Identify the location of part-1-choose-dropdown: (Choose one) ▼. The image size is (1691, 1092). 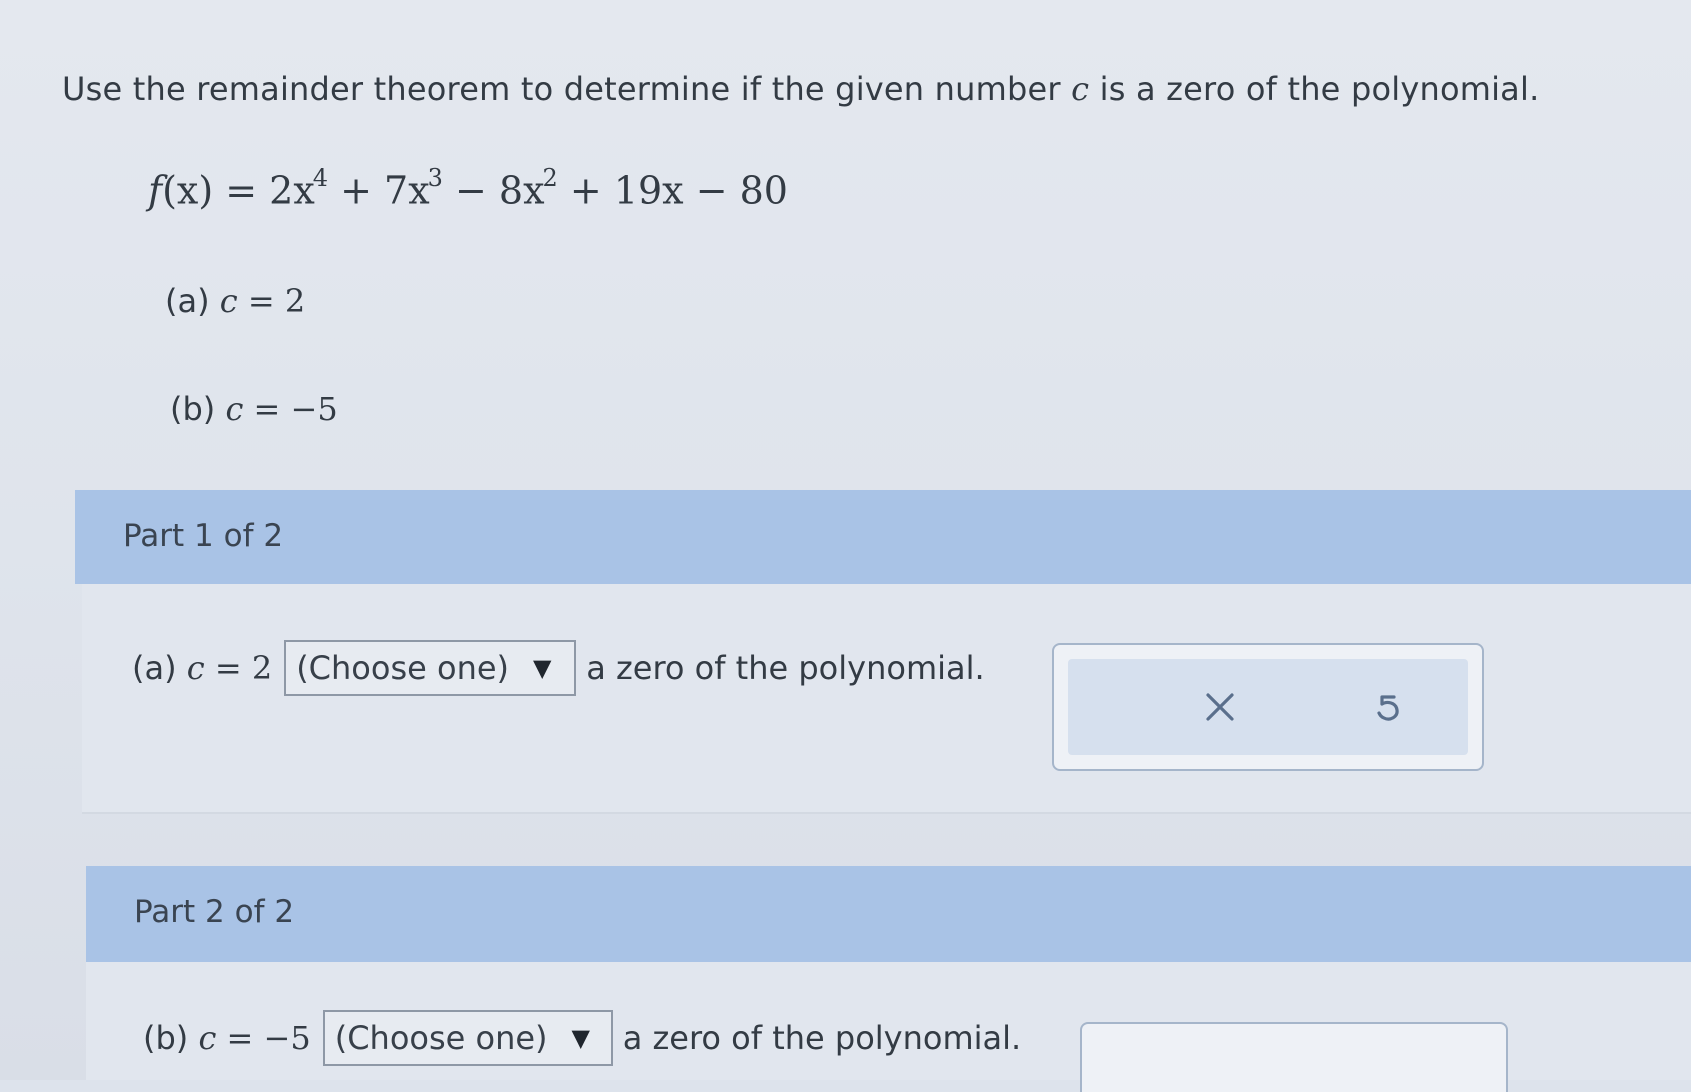
(430, 668).